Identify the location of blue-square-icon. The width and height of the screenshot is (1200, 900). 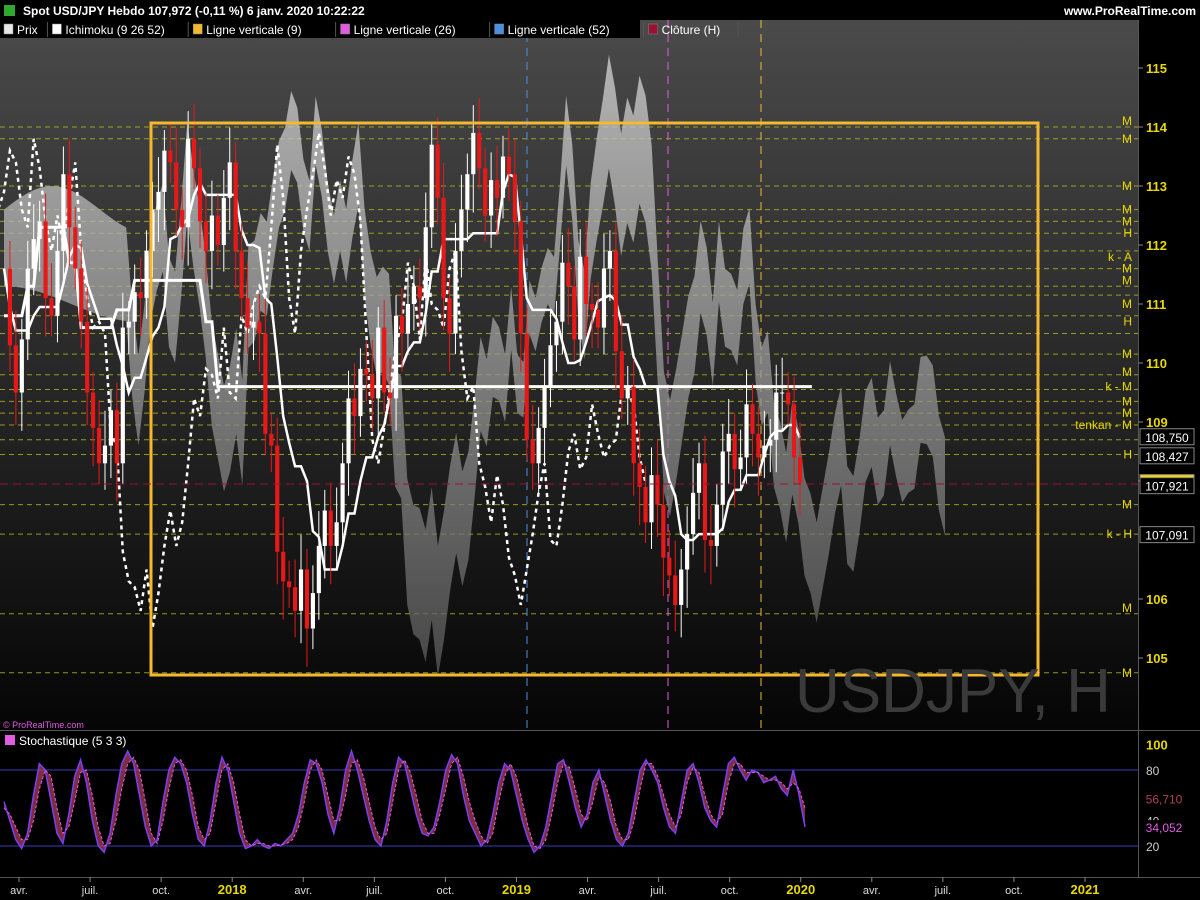
(499, 29).